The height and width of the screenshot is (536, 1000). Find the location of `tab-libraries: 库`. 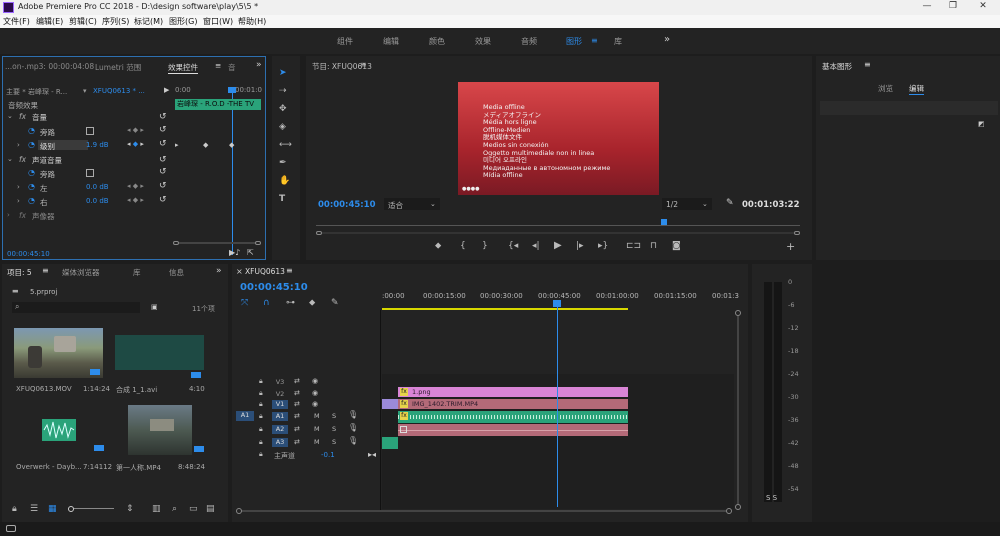

tab-libraries: 库 is located at coordinates (137, 272).